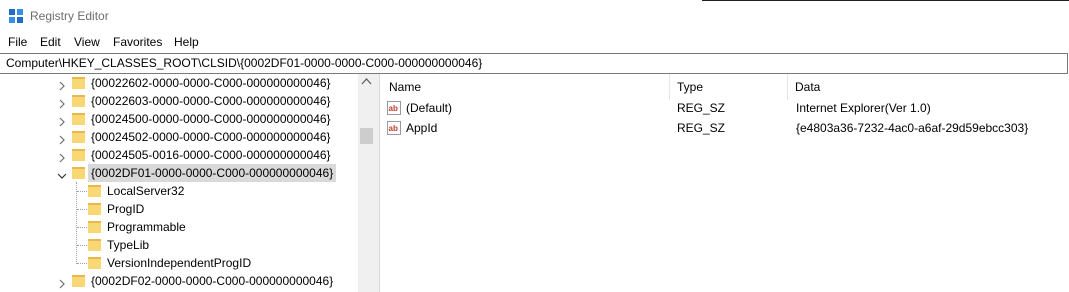  What do you see at coordinates (179, 245) in the screenshot?
I see `tree-child-node: TypeLib` at bounding box center [179, 245].